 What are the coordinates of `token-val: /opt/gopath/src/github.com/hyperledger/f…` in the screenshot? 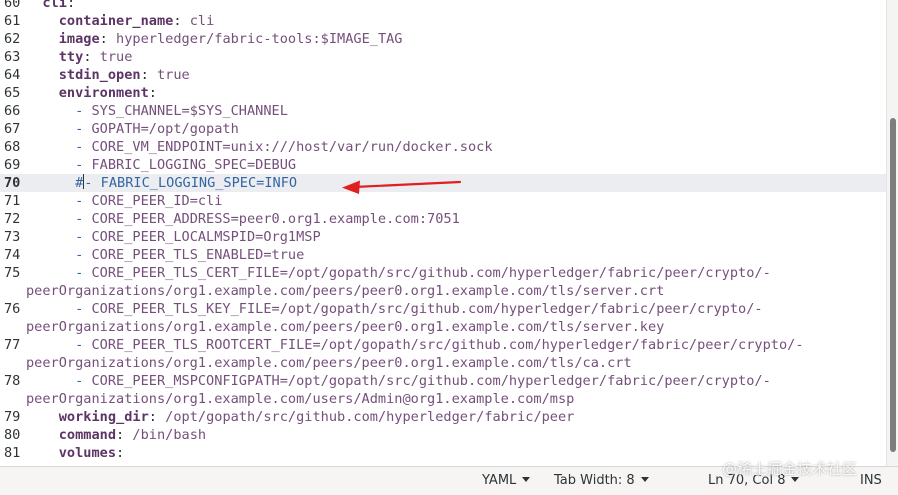 It's located at (370, 417).